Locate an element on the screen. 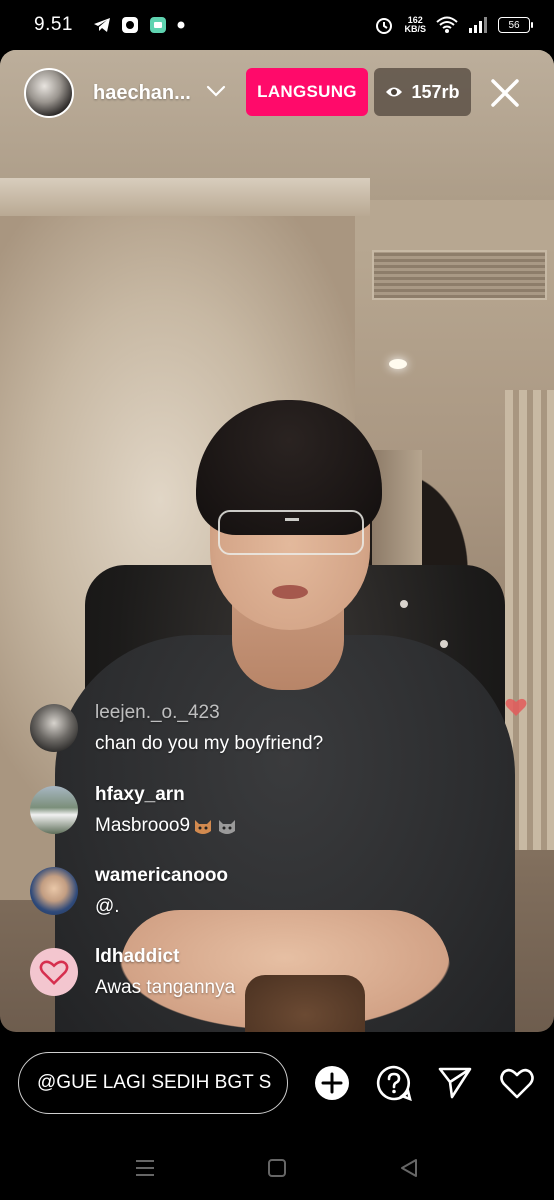  comment-item: hfaxy_arn Masbrooo9 is located at coordinates (260, 817).